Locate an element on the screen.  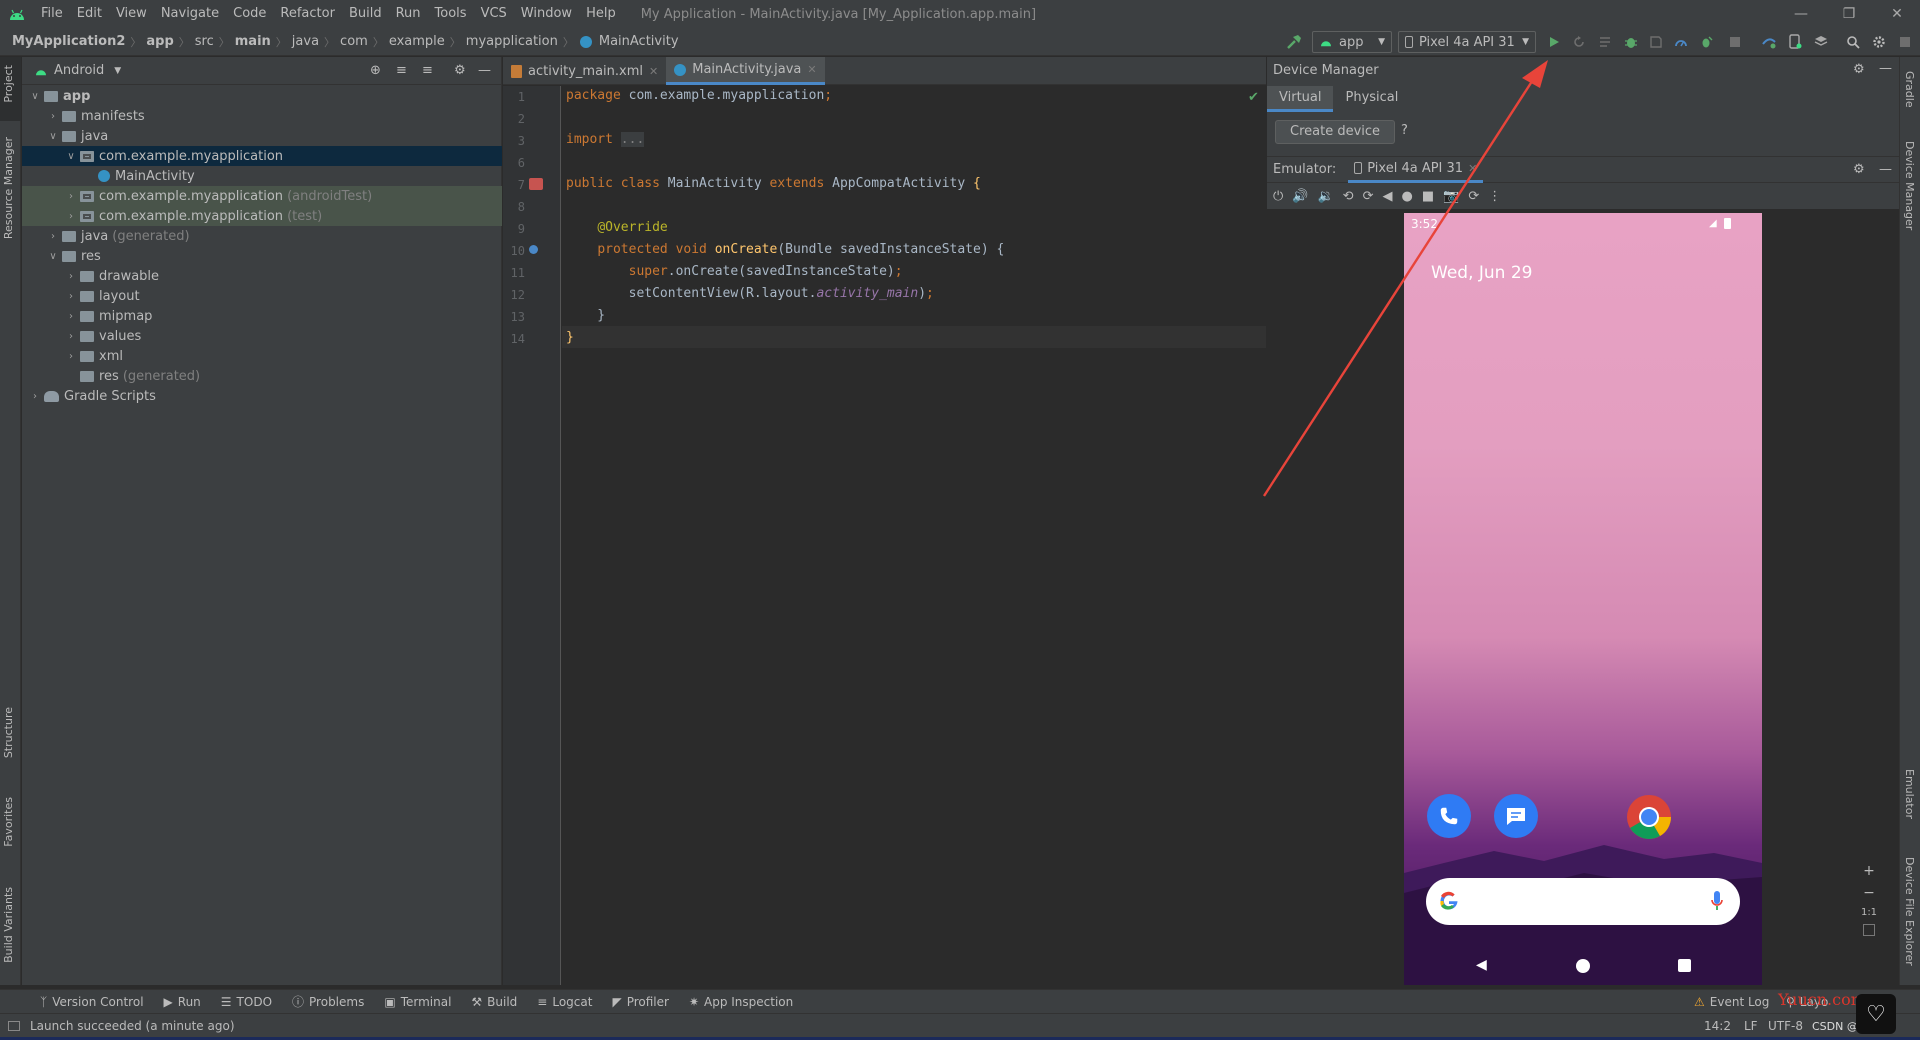
tool-logcat: ≡ Logcat is located at coordinates (564, 1002).